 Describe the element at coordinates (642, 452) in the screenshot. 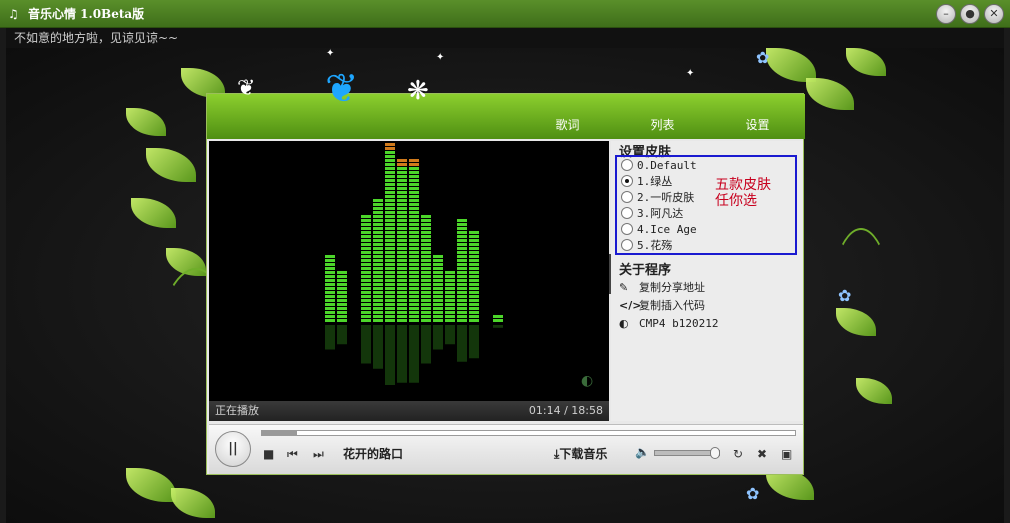

I see `volume-icon: 🔈` at that location.